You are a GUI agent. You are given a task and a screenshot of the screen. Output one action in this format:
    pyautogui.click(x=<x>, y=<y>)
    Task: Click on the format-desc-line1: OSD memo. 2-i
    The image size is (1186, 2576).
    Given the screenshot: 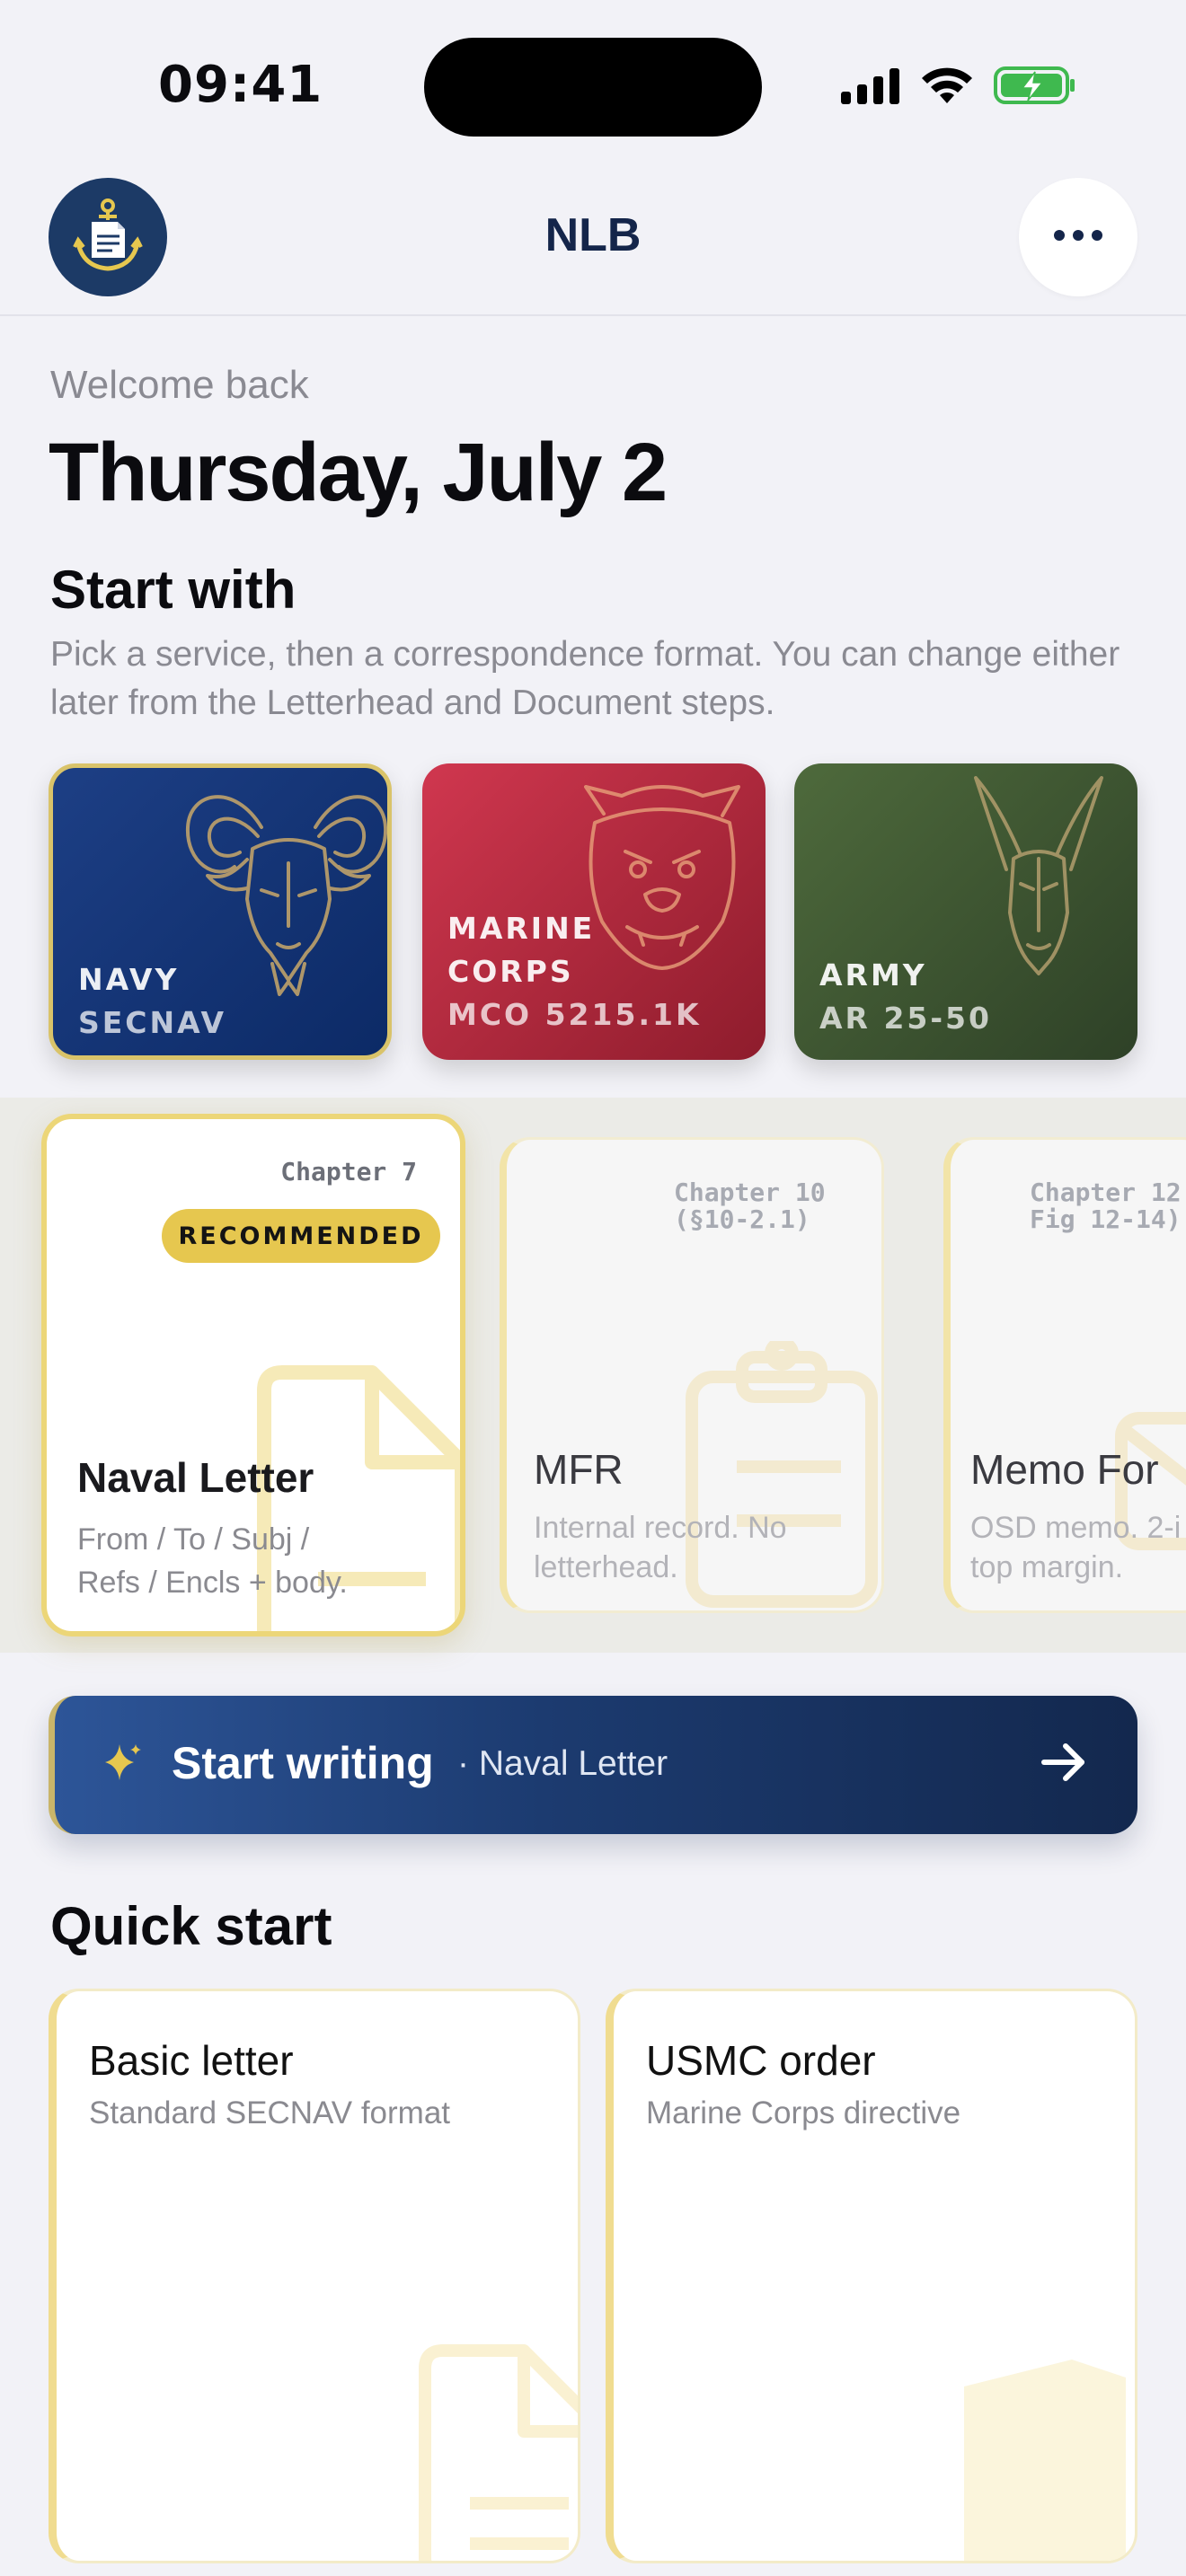 What is the action you would take?
    pyautogui.click(x=1076, y=1528)
    